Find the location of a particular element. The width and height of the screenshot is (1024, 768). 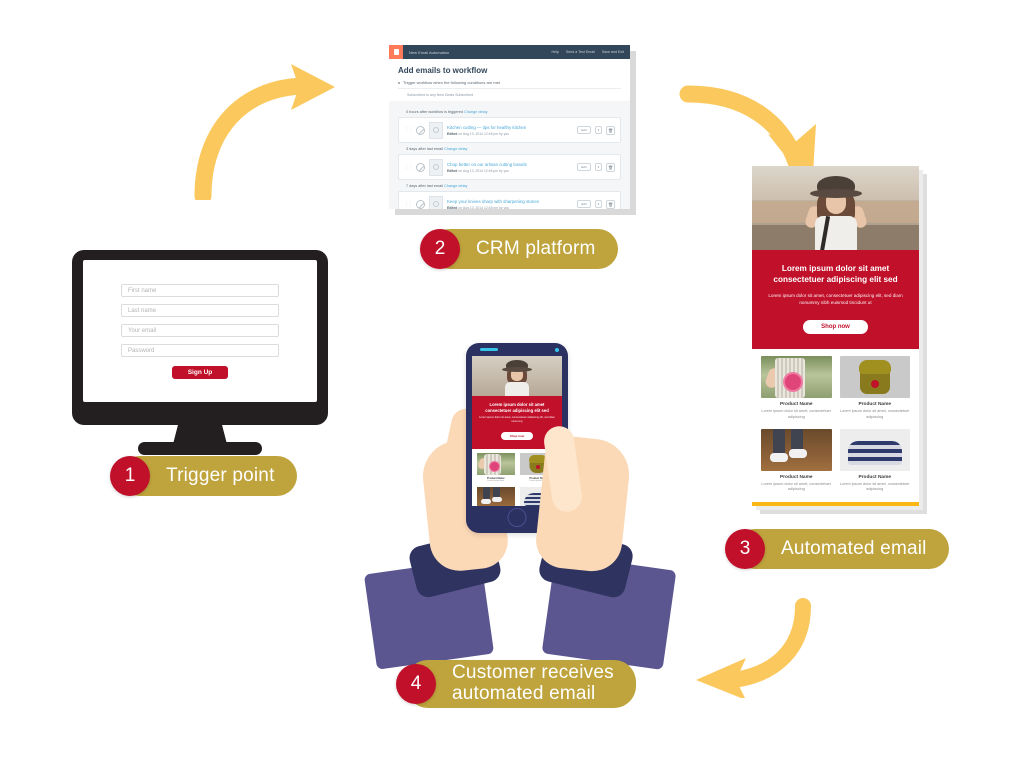

crm-nav: Help Send a Test Email Save and Exit is located at coordinates (591, 52).